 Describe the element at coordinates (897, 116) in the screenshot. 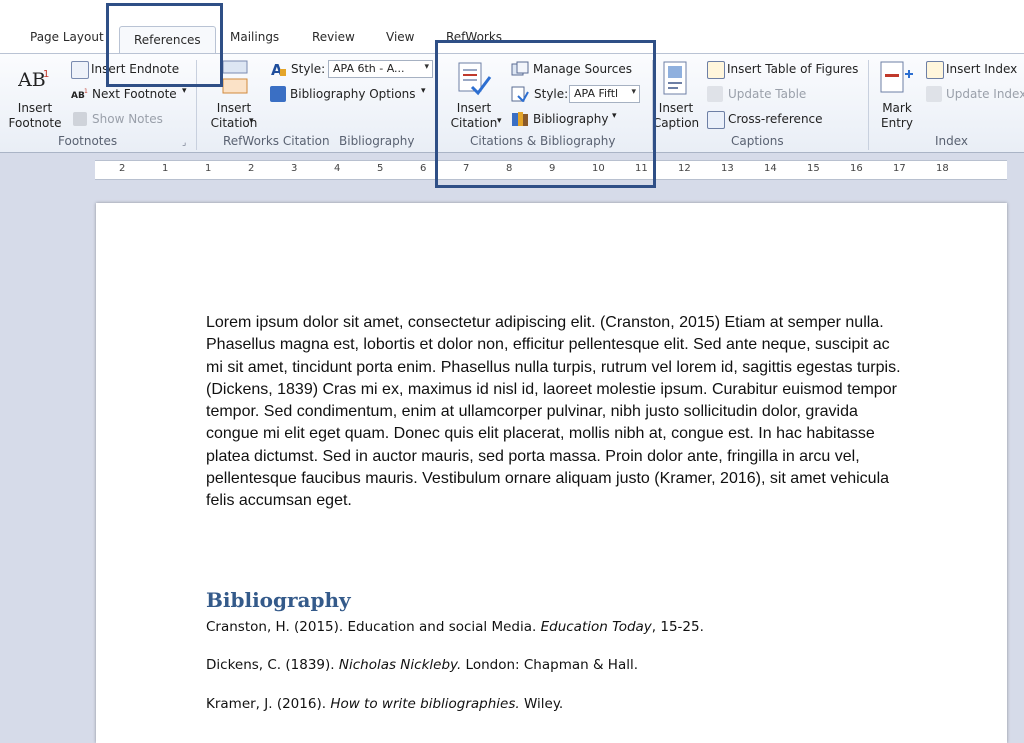

I see `mark-entry-button: Mark Entry` at that location.